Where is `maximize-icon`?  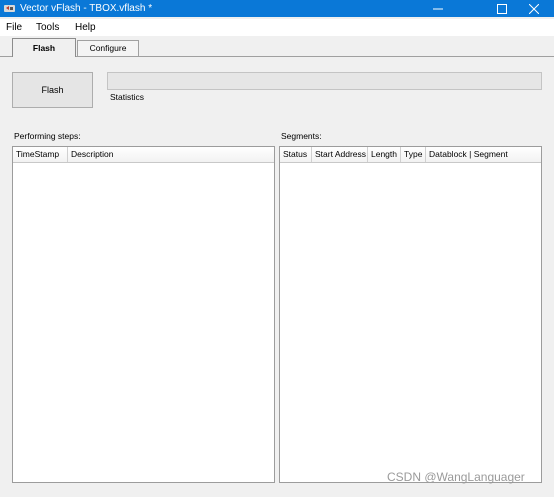 maximize-icon is located at coordinates (502, 8).